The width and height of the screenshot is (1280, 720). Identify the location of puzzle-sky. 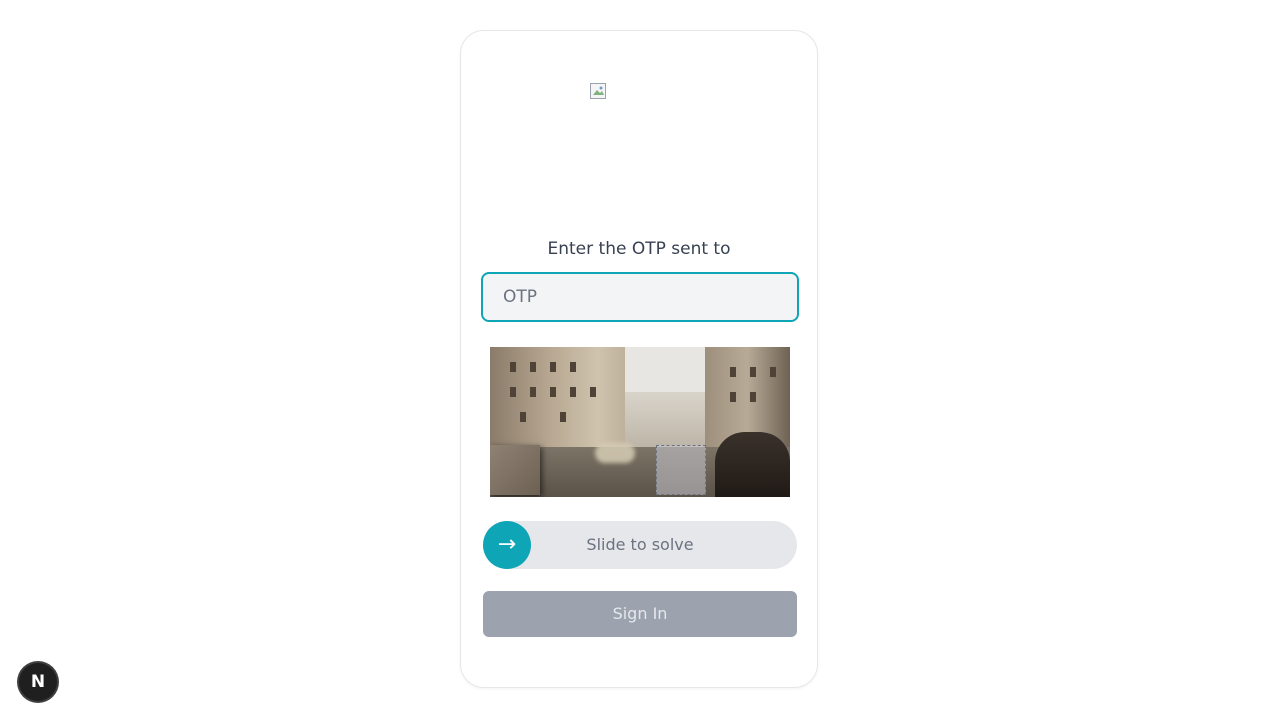
(665, 369).